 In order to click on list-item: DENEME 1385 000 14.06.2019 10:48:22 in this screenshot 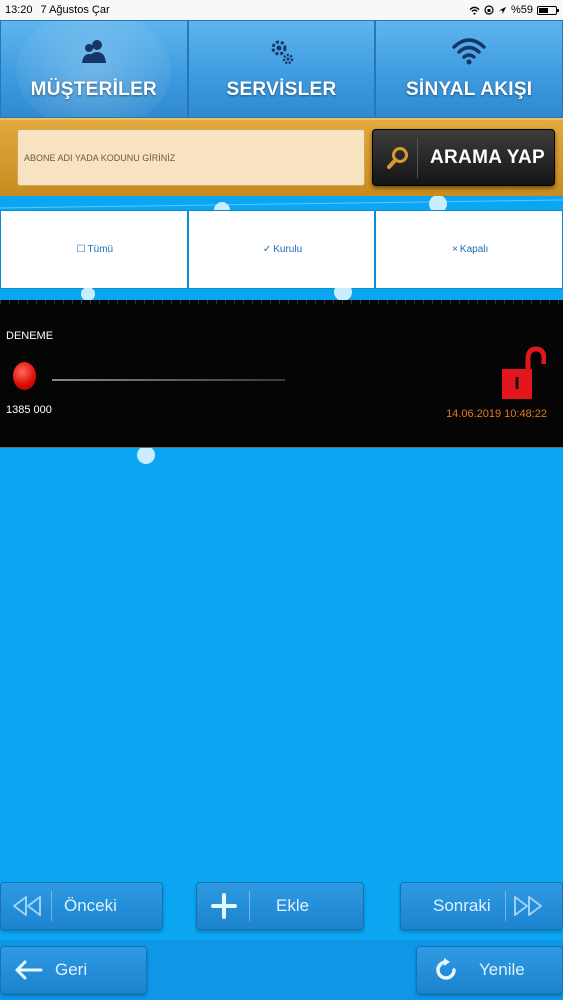, I will do `click(281, 374)`.